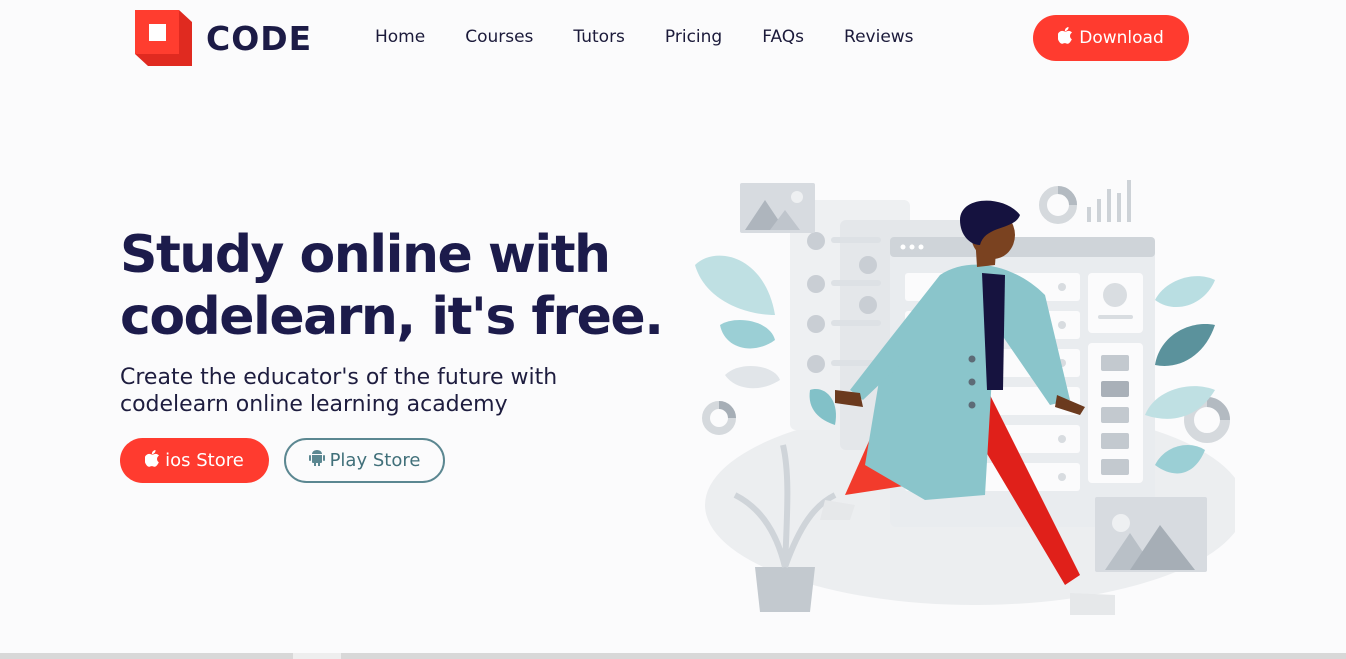  What do you see at coordinates (599, 37) in the screenshot?
I see `nav-tutors: Tutors` at bounding box center [599, 37].